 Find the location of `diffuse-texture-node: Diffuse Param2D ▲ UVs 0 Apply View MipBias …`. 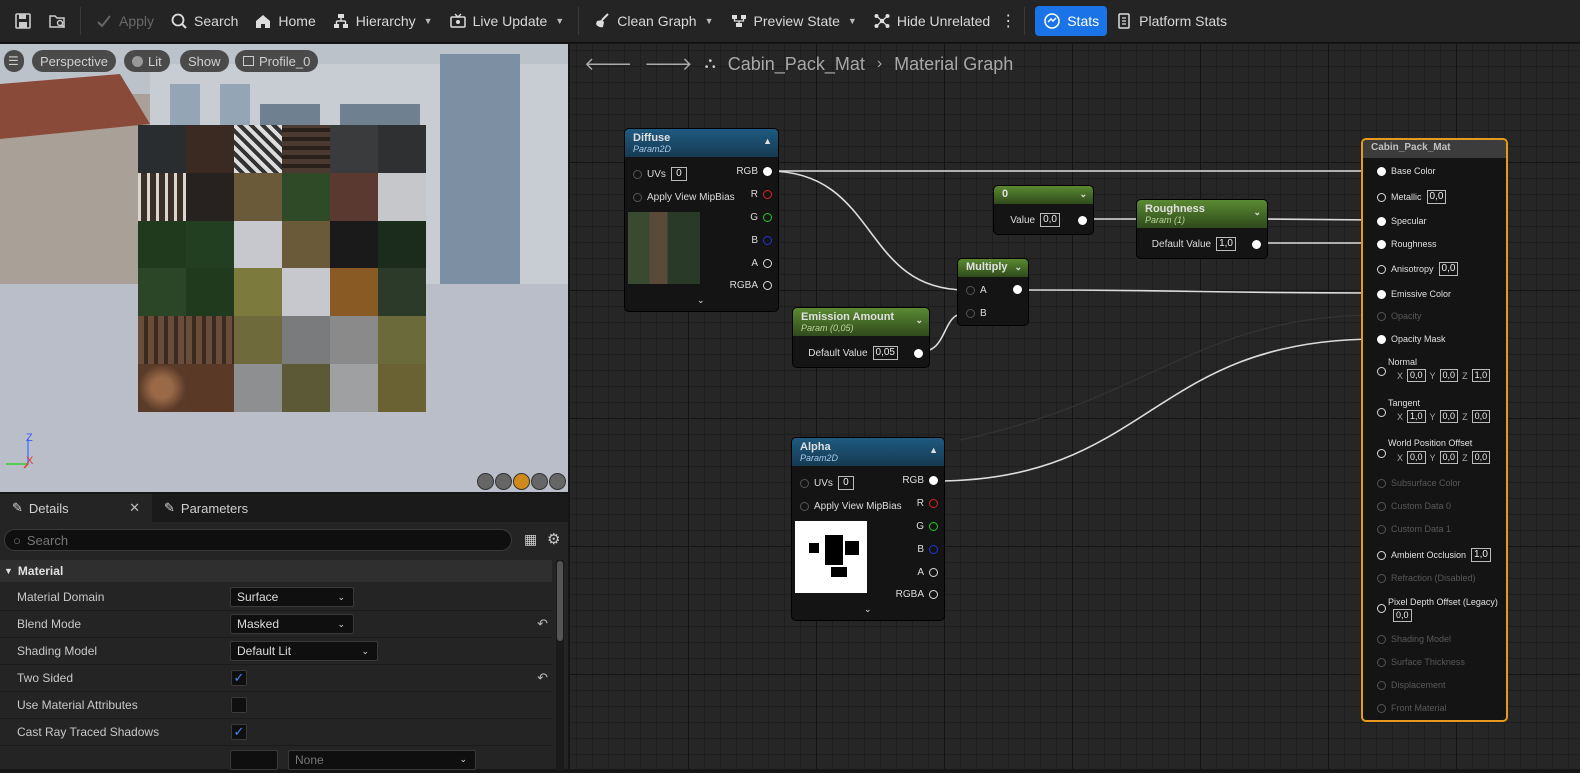

diffuse-texture-node: Diffuse Param2D ▲ UVs 0 Apply View MipBias … is located at coordinates (701, 220).